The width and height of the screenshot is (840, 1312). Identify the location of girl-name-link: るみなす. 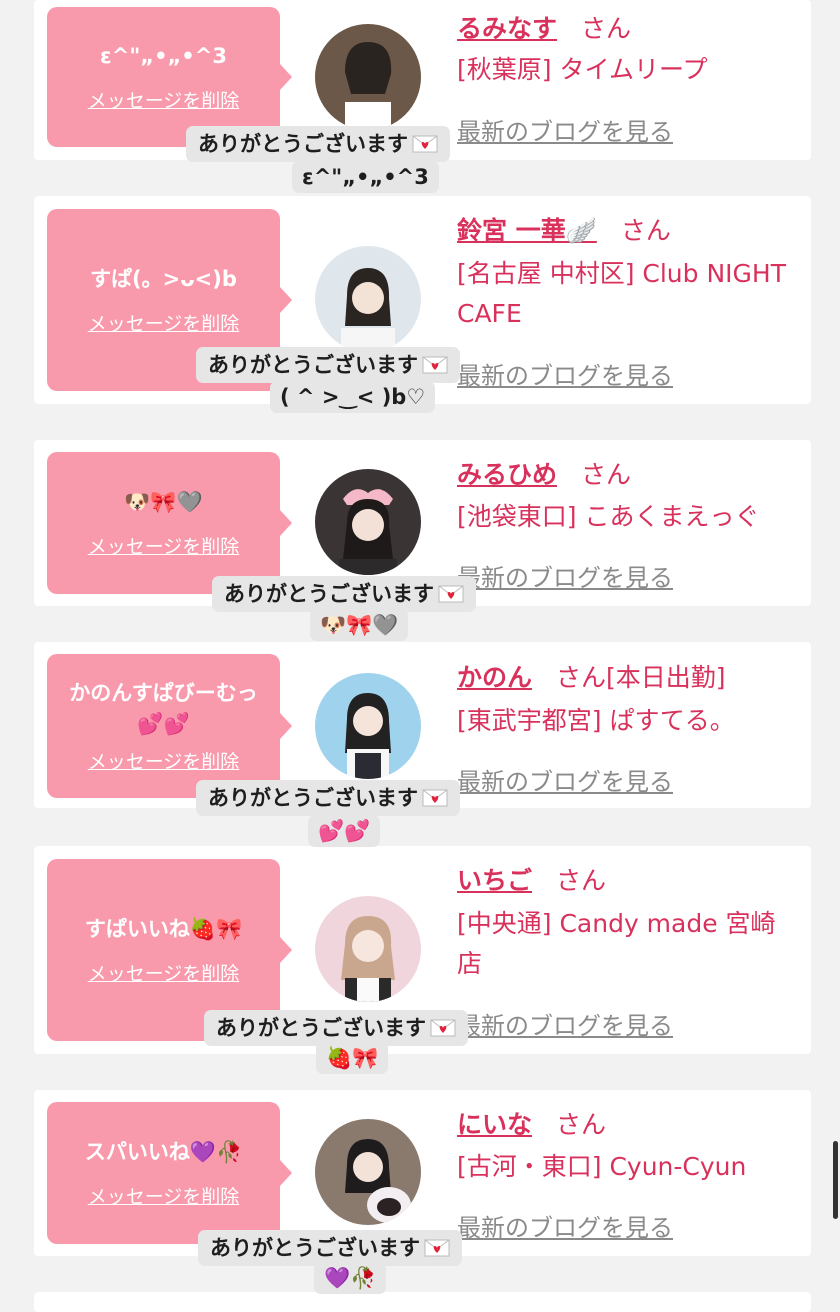
(507, 28).